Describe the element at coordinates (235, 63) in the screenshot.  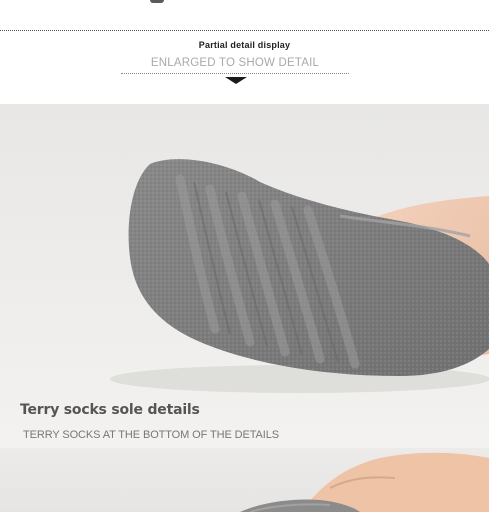
I see `section-subtitle: ENLARGED TO SHOW DETAIL` at that location.